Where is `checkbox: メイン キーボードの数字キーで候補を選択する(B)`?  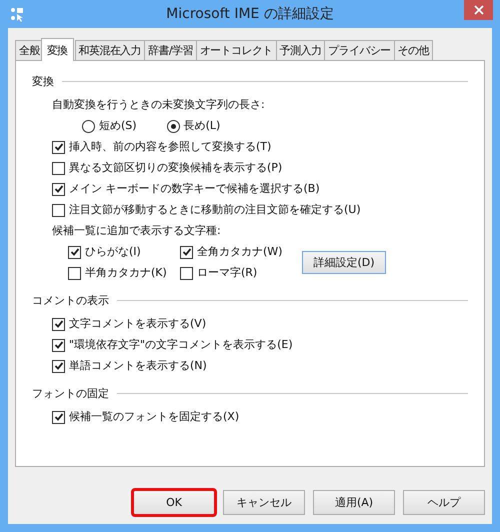 checkbox: メイン キーボードの数字キーで候補を選択する(B) is located at coordinates (186, 189).